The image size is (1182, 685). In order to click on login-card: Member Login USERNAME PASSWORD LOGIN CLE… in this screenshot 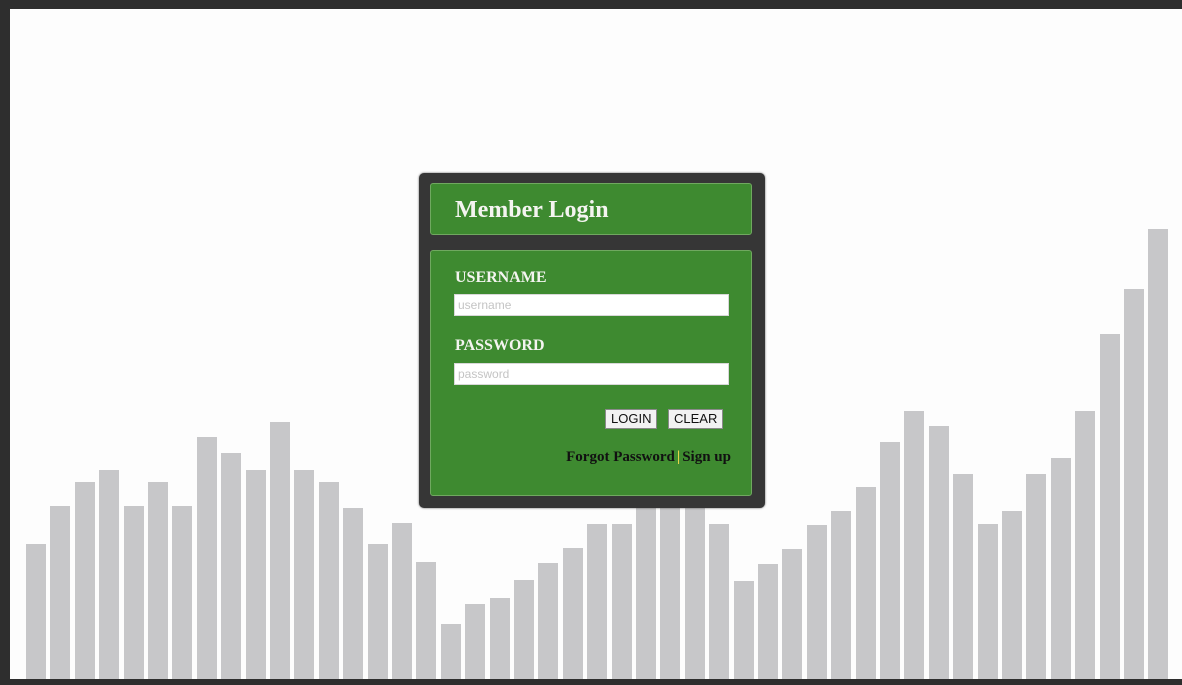, I will do `click(592, 340)`.